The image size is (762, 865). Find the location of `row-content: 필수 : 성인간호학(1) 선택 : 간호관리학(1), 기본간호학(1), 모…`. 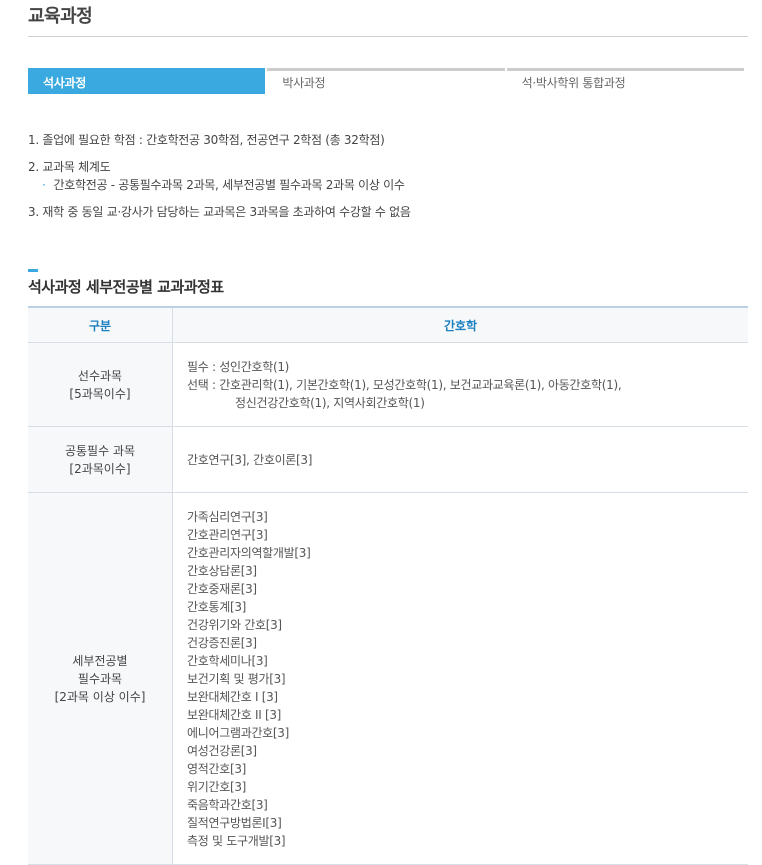

row-content: 필수 : 성인간호학(1) 선택 : 간호관리학(1), 기본간호학(1), 모… is located at coordinates (460, 384).